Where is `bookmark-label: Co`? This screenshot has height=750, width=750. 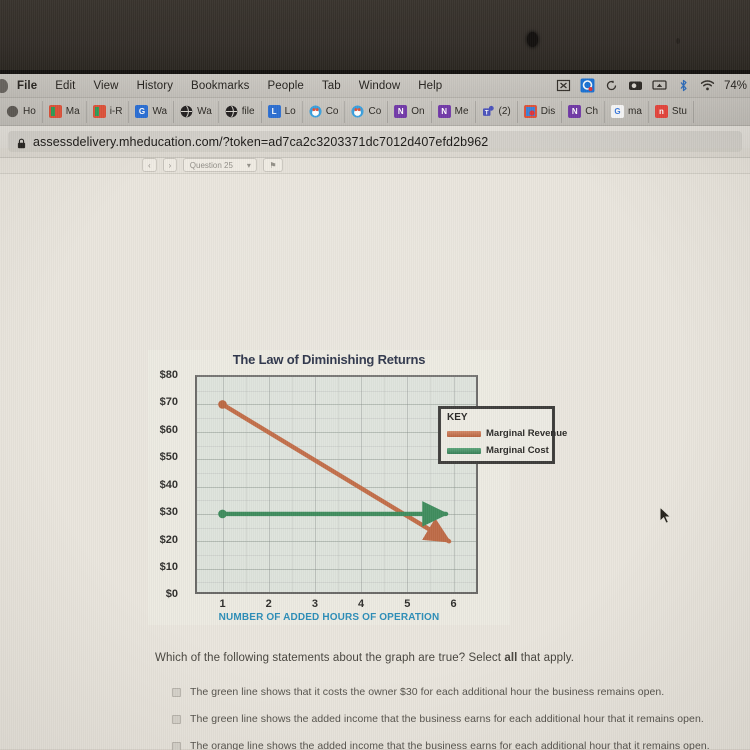 bookmark-label: Co is located at coordinates (375, 111).